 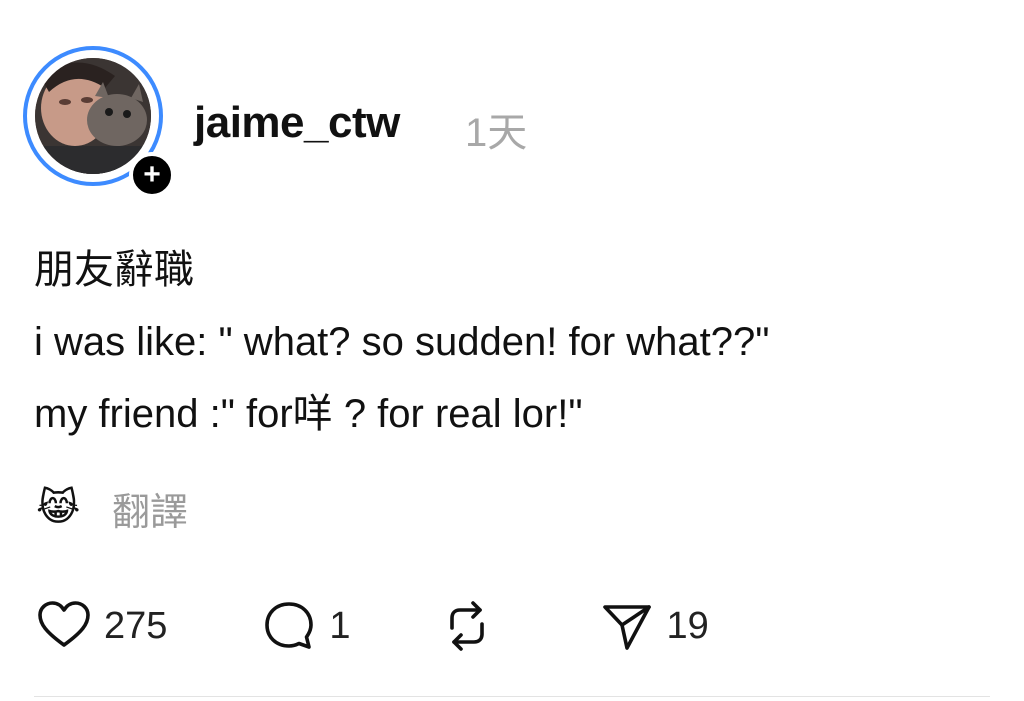 What do you see at coordinates (496, 133) in the screenshot?
I see `post-timestamp: 1天` at bounding box center [496, 133].